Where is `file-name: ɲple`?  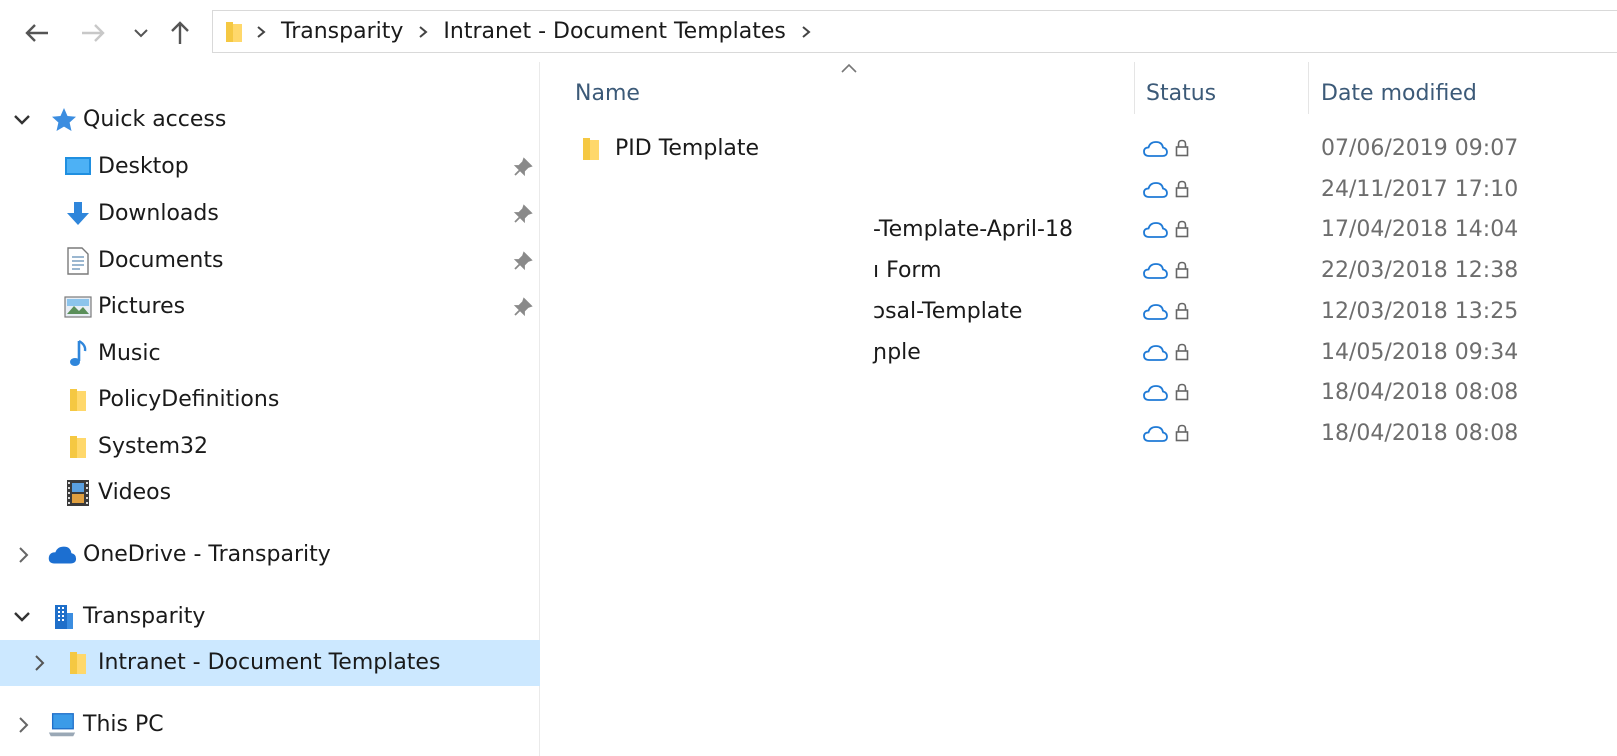 file-name: ɲple is located at coordinates (897, 352).